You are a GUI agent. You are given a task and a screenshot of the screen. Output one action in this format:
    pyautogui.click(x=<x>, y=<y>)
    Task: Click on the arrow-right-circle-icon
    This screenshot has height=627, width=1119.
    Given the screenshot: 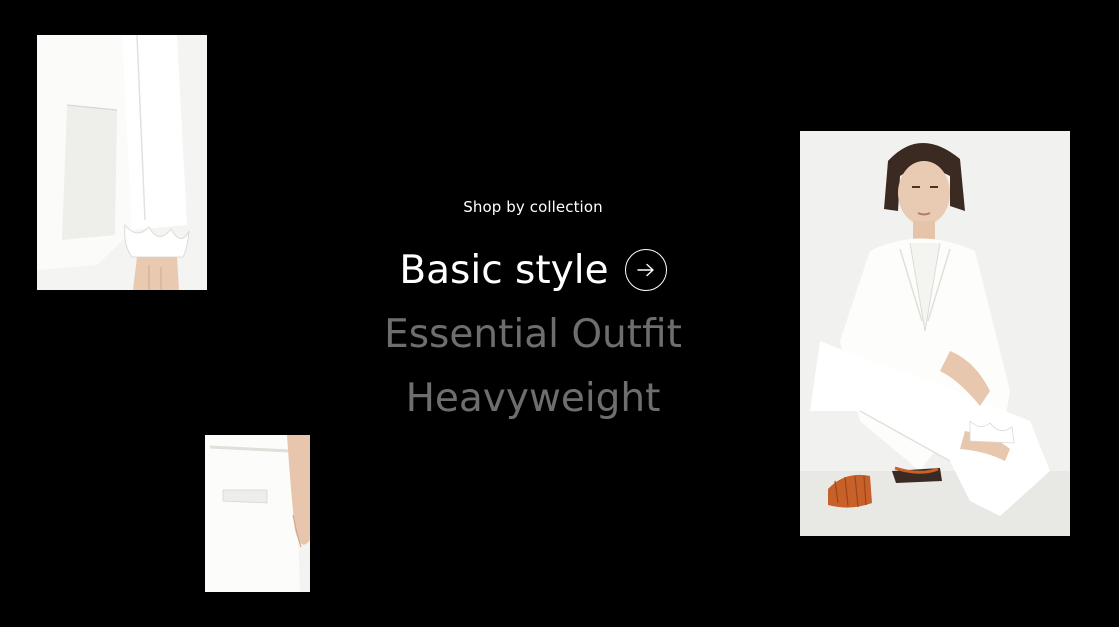 What is the action you would take?
    pyautogui.click(x=645, y=270)
    